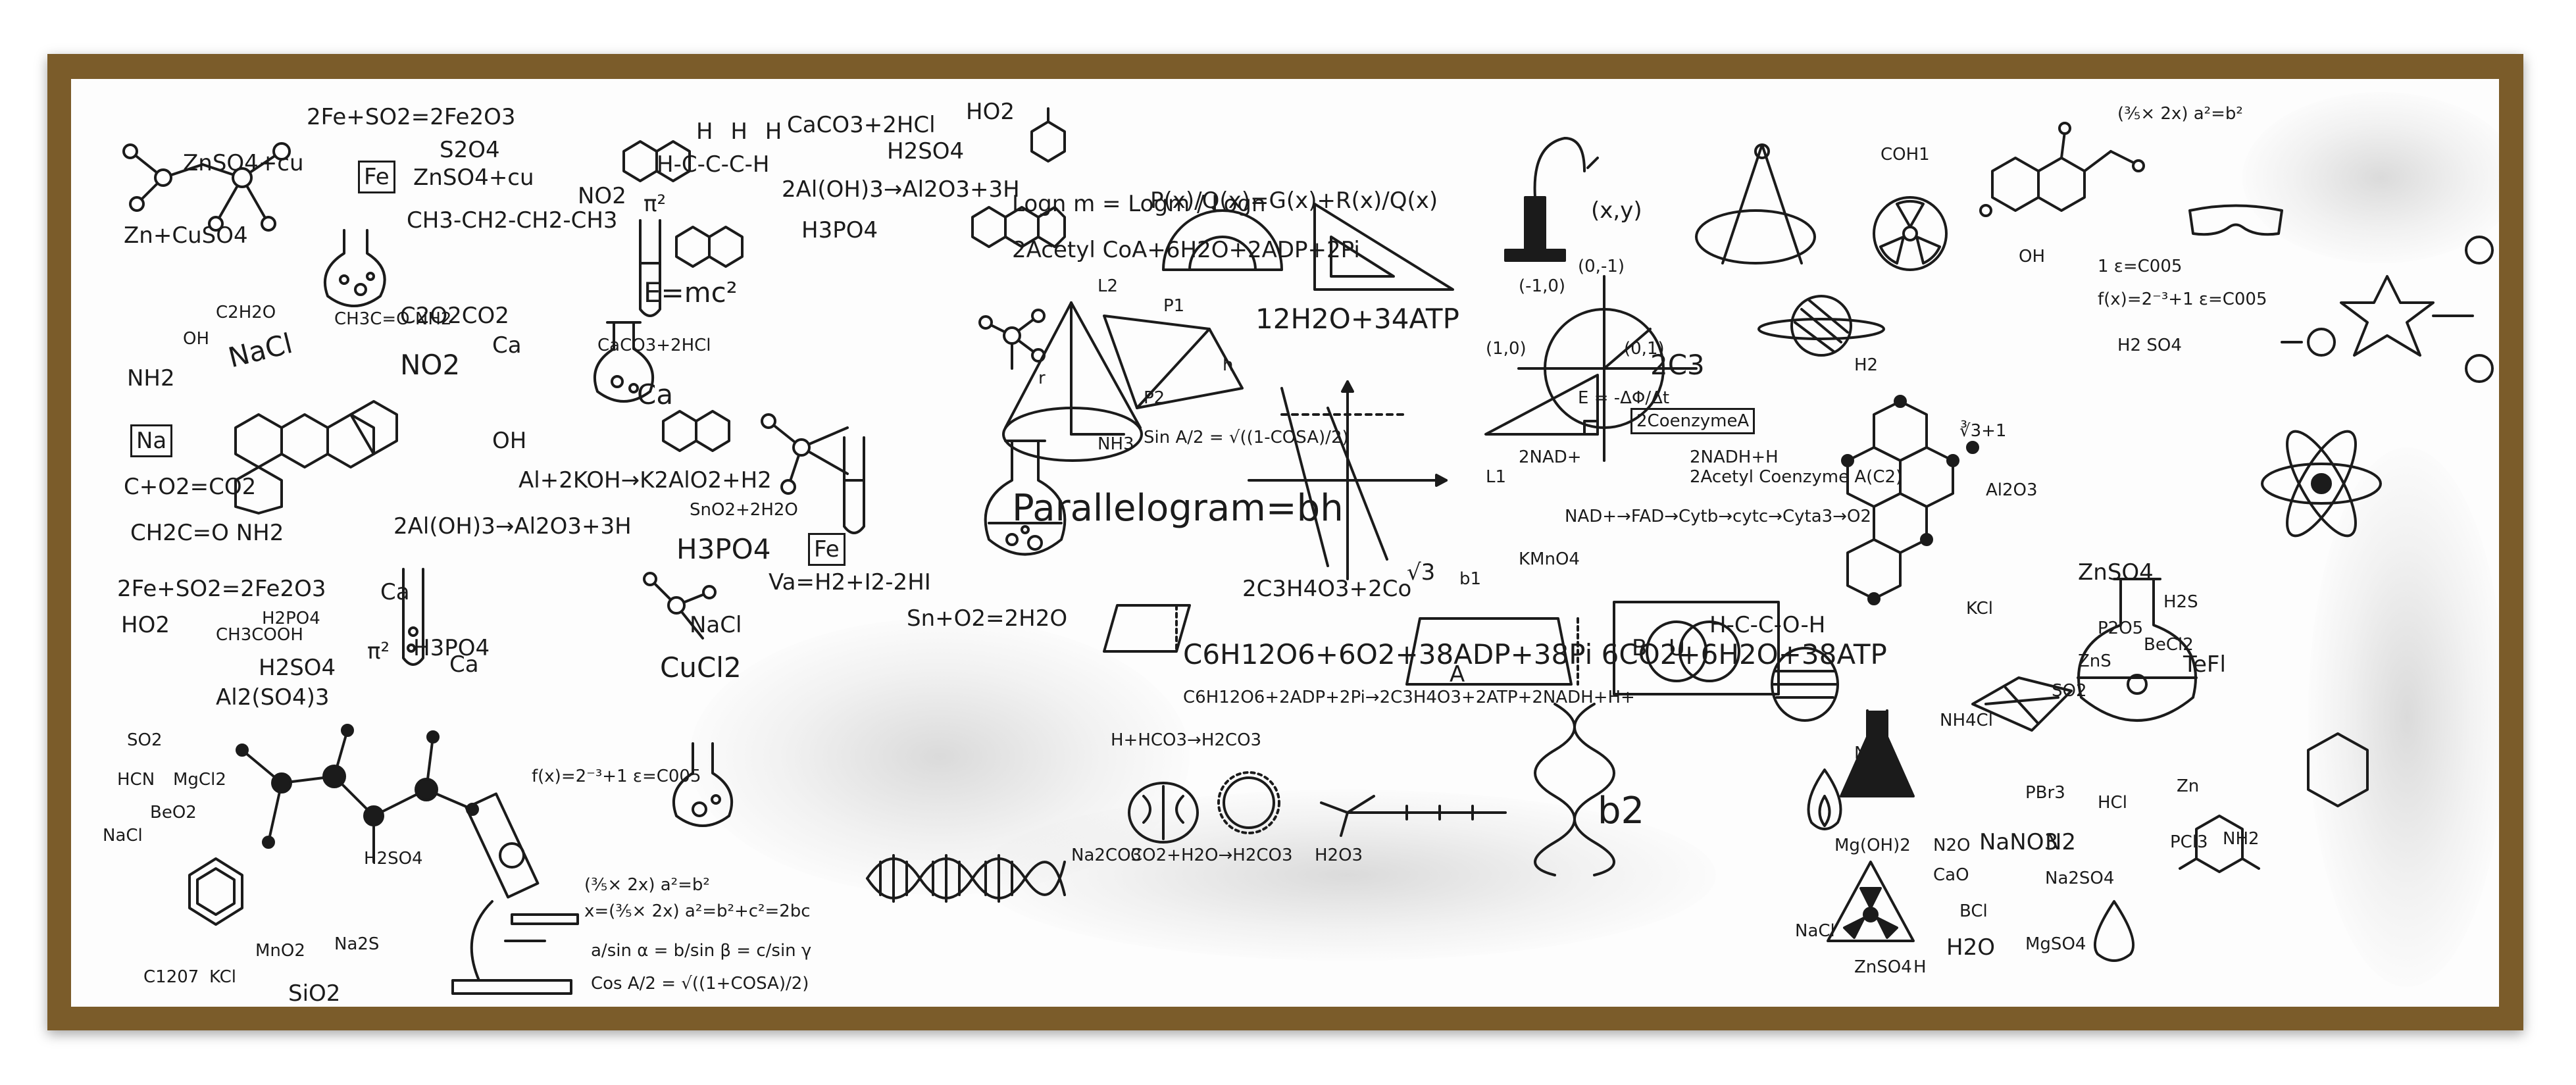 This screenshot has height=1085, width=2576. What do you see at coordinates (1173, 362) in the screenshot?
I see `triangle-diagram` at bounding box center [1173, 362].